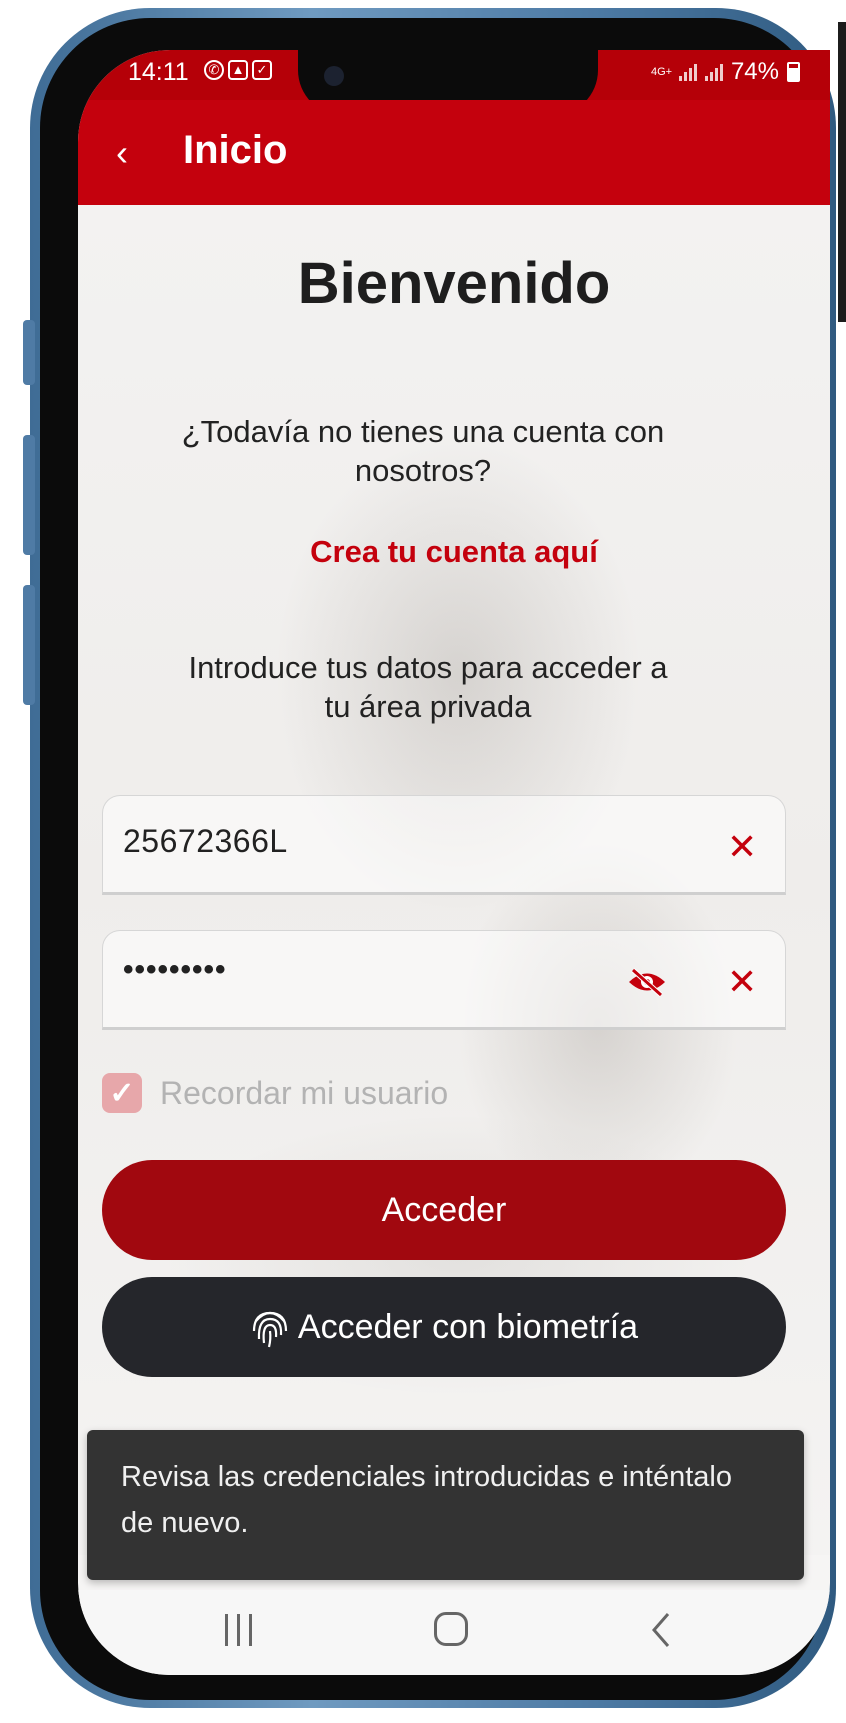  I want to click on network-type: 4G+, so click(661, 71).